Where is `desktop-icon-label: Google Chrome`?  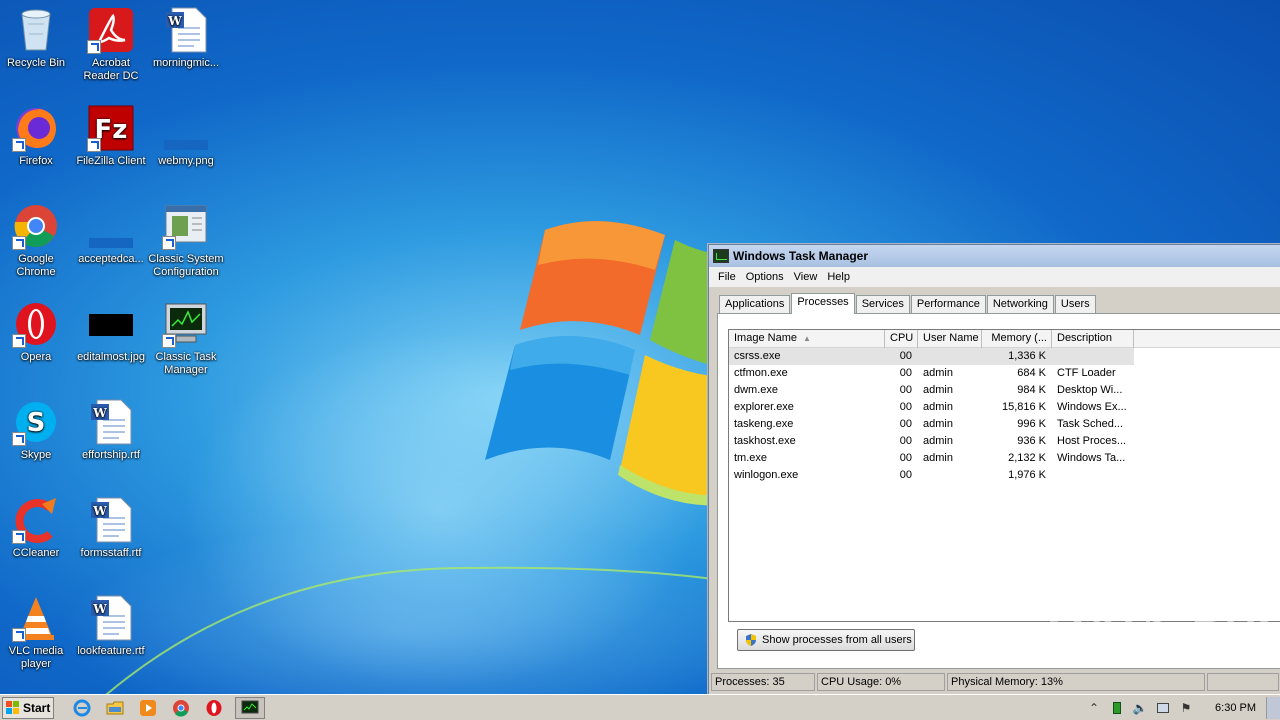
desktop-icon-label: Google Chrome is located at coordinates (36, 265).